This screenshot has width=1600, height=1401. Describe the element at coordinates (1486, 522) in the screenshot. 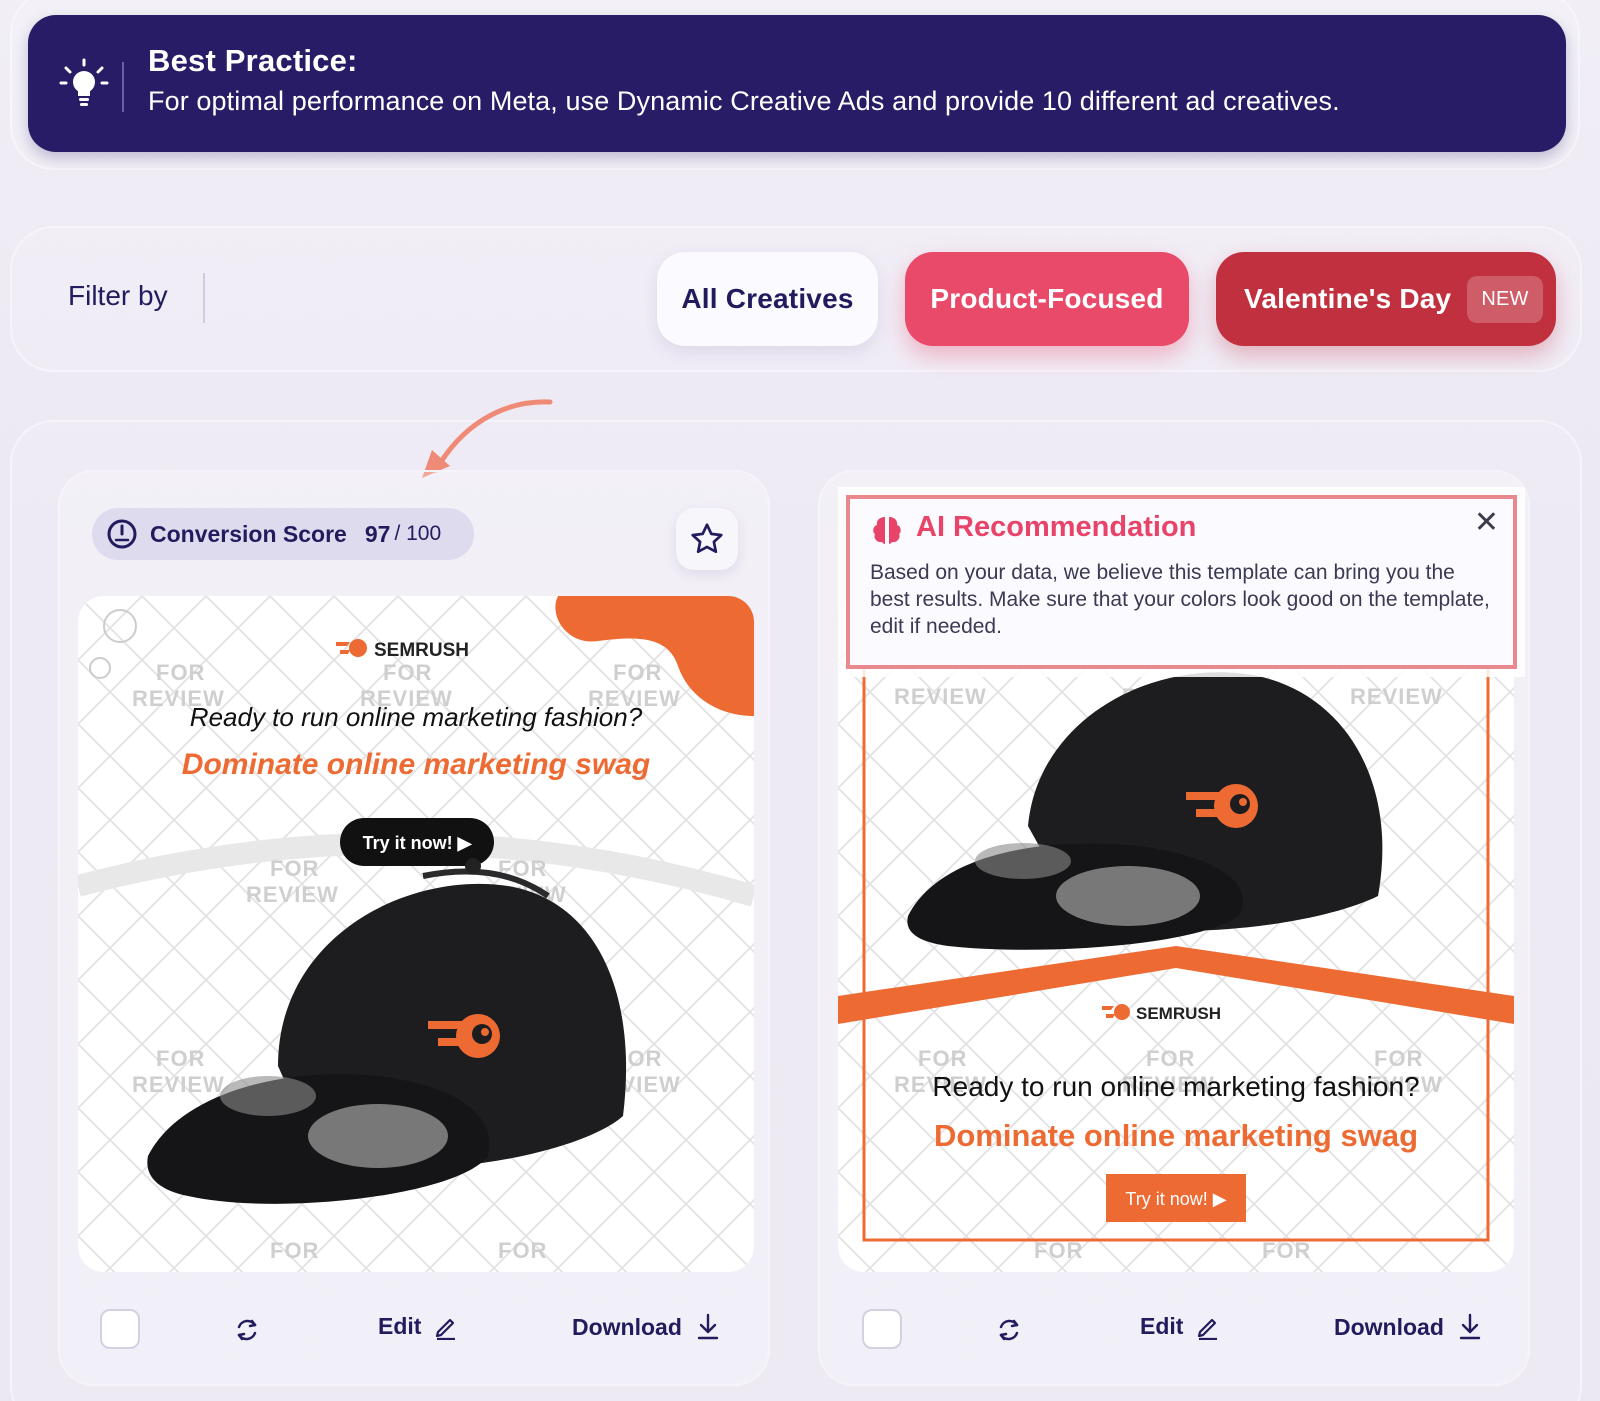

I see `close-icon: ✕` at that location.